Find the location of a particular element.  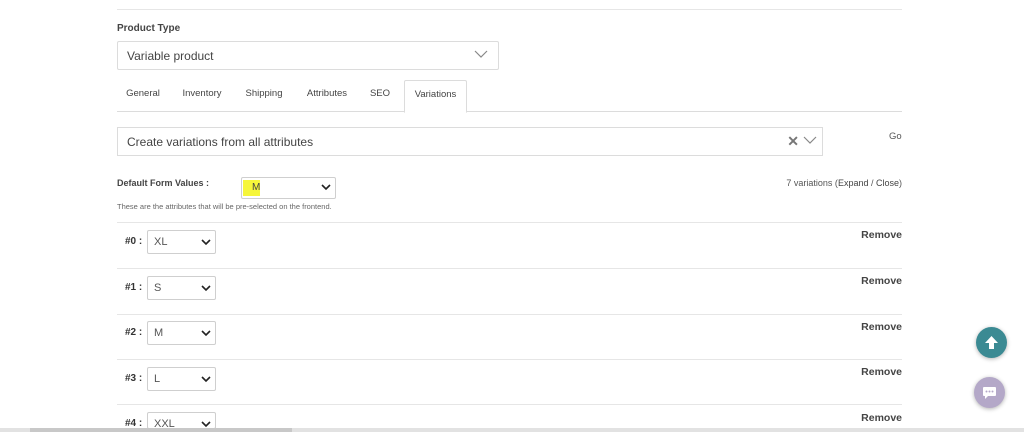

variation-index: #1 : is located at coordinates (134, 287).